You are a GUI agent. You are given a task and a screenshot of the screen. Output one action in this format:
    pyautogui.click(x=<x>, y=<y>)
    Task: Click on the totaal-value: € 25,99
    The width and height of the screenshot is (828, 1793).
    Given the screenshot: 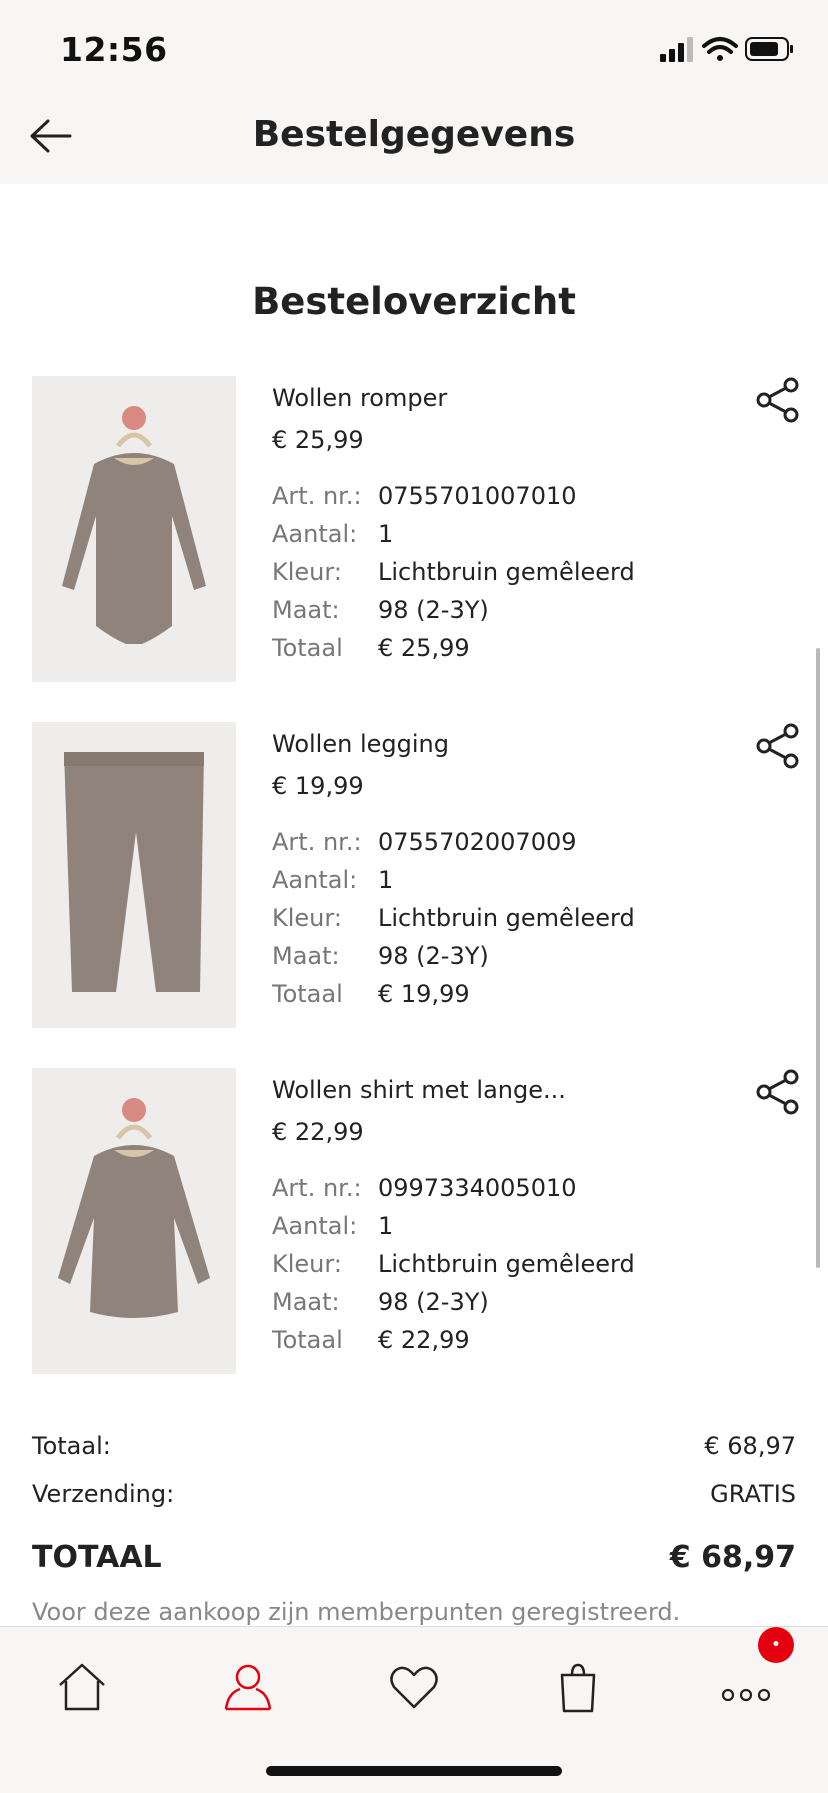 What is the action you would take?
    pyautogui.click(x=424, y=648)
    